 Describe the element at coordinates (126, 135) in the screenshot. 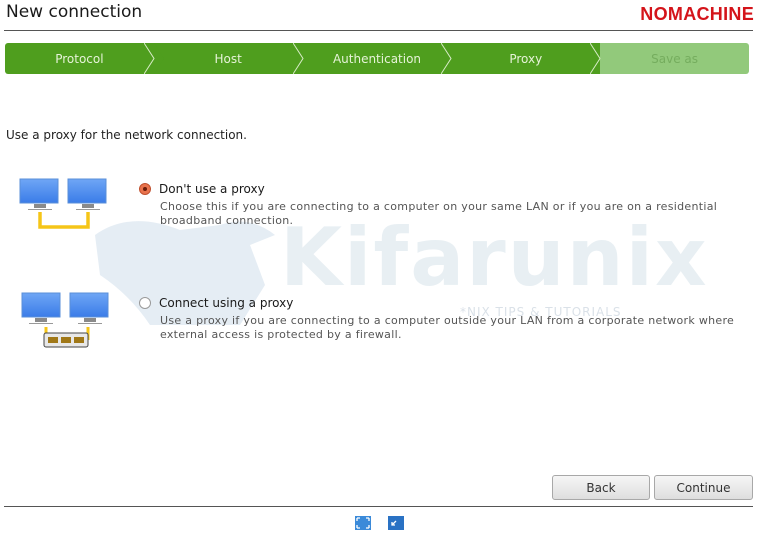

I see `intro-text: Use a proxy for the network connection.` at that location.